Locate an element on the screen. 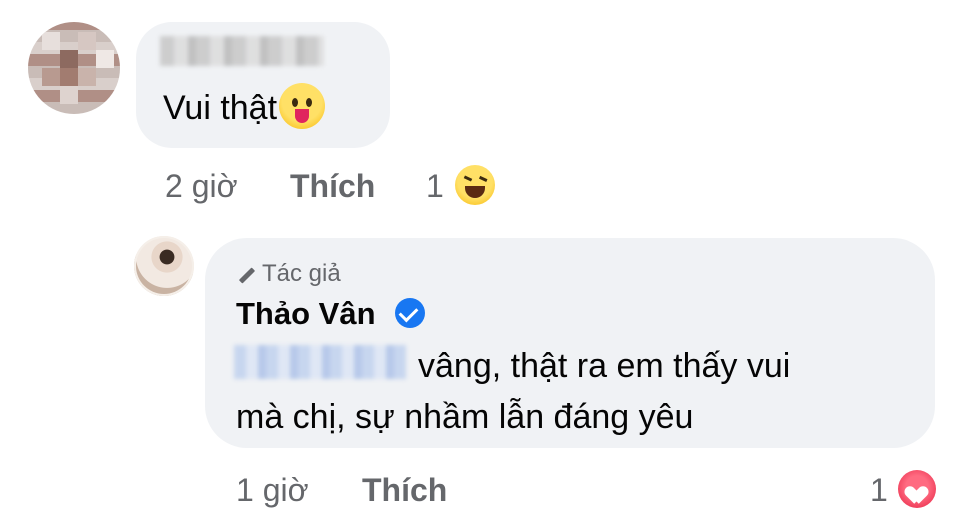  commenter-name-blurred is located at coordinates (242, 51).